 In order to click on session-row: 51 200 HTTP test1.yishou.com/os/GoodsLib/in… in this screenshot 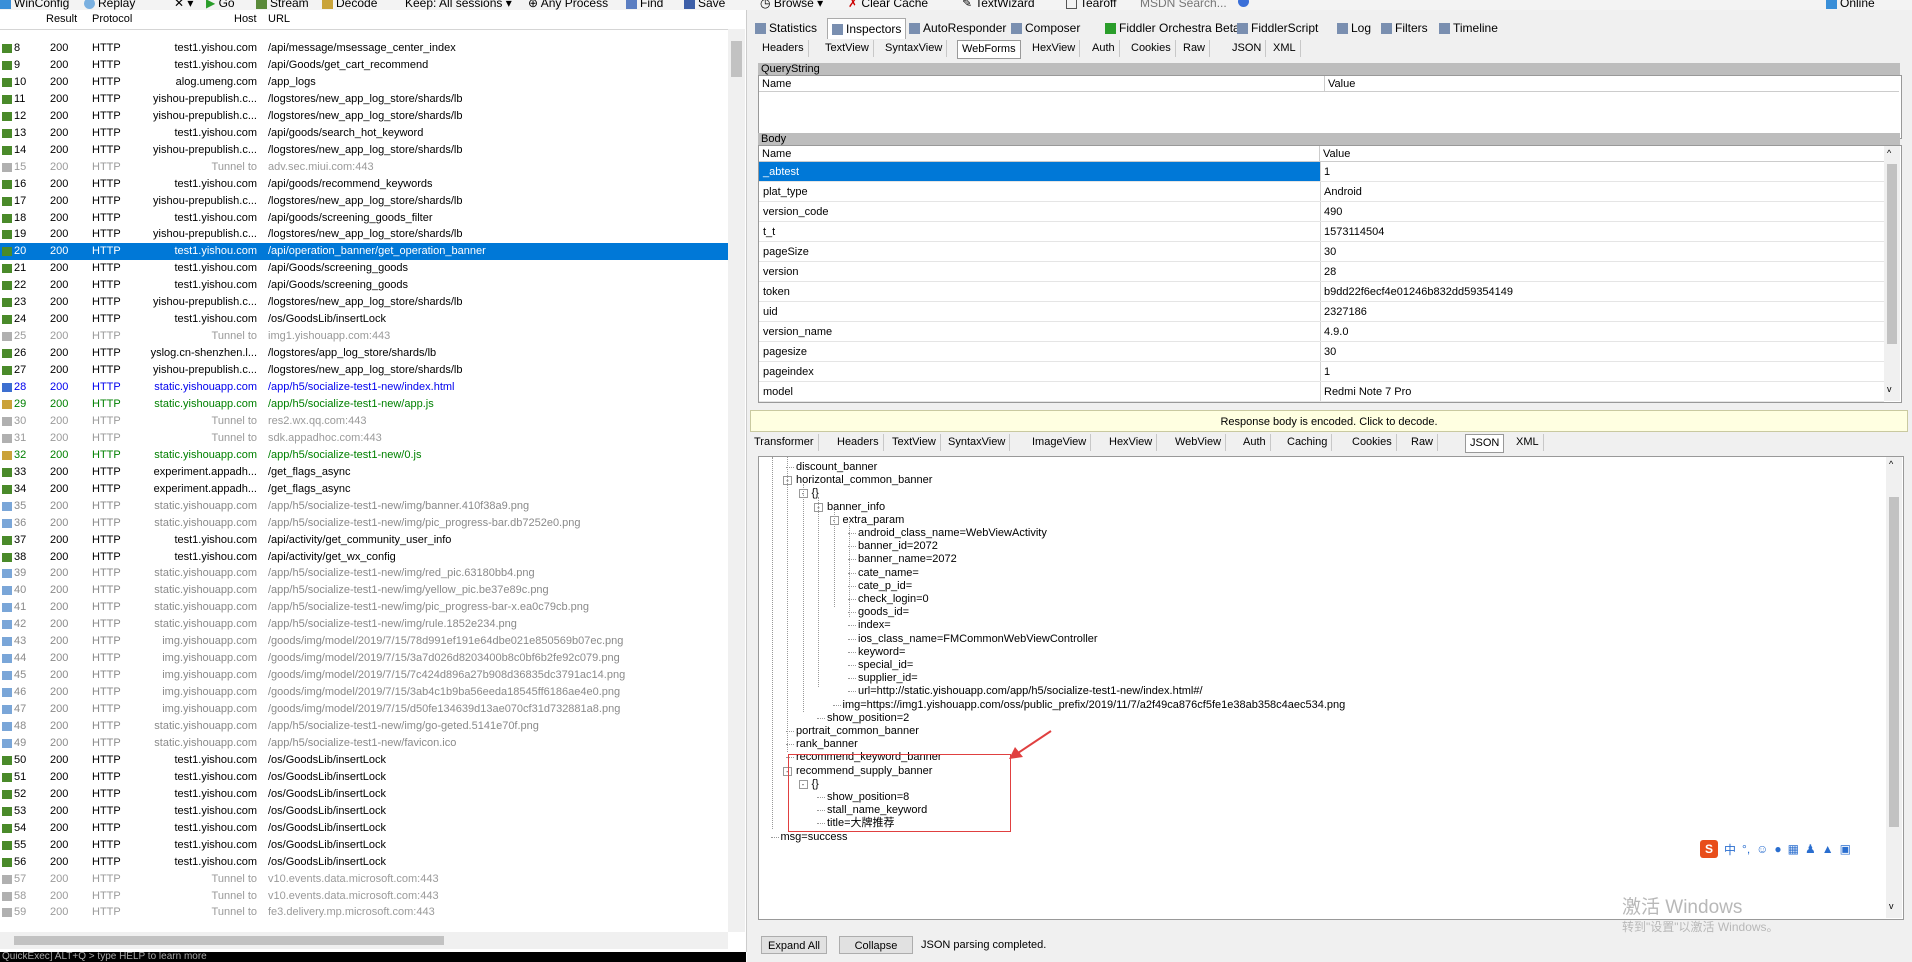, I will do `click(364, 777)`.